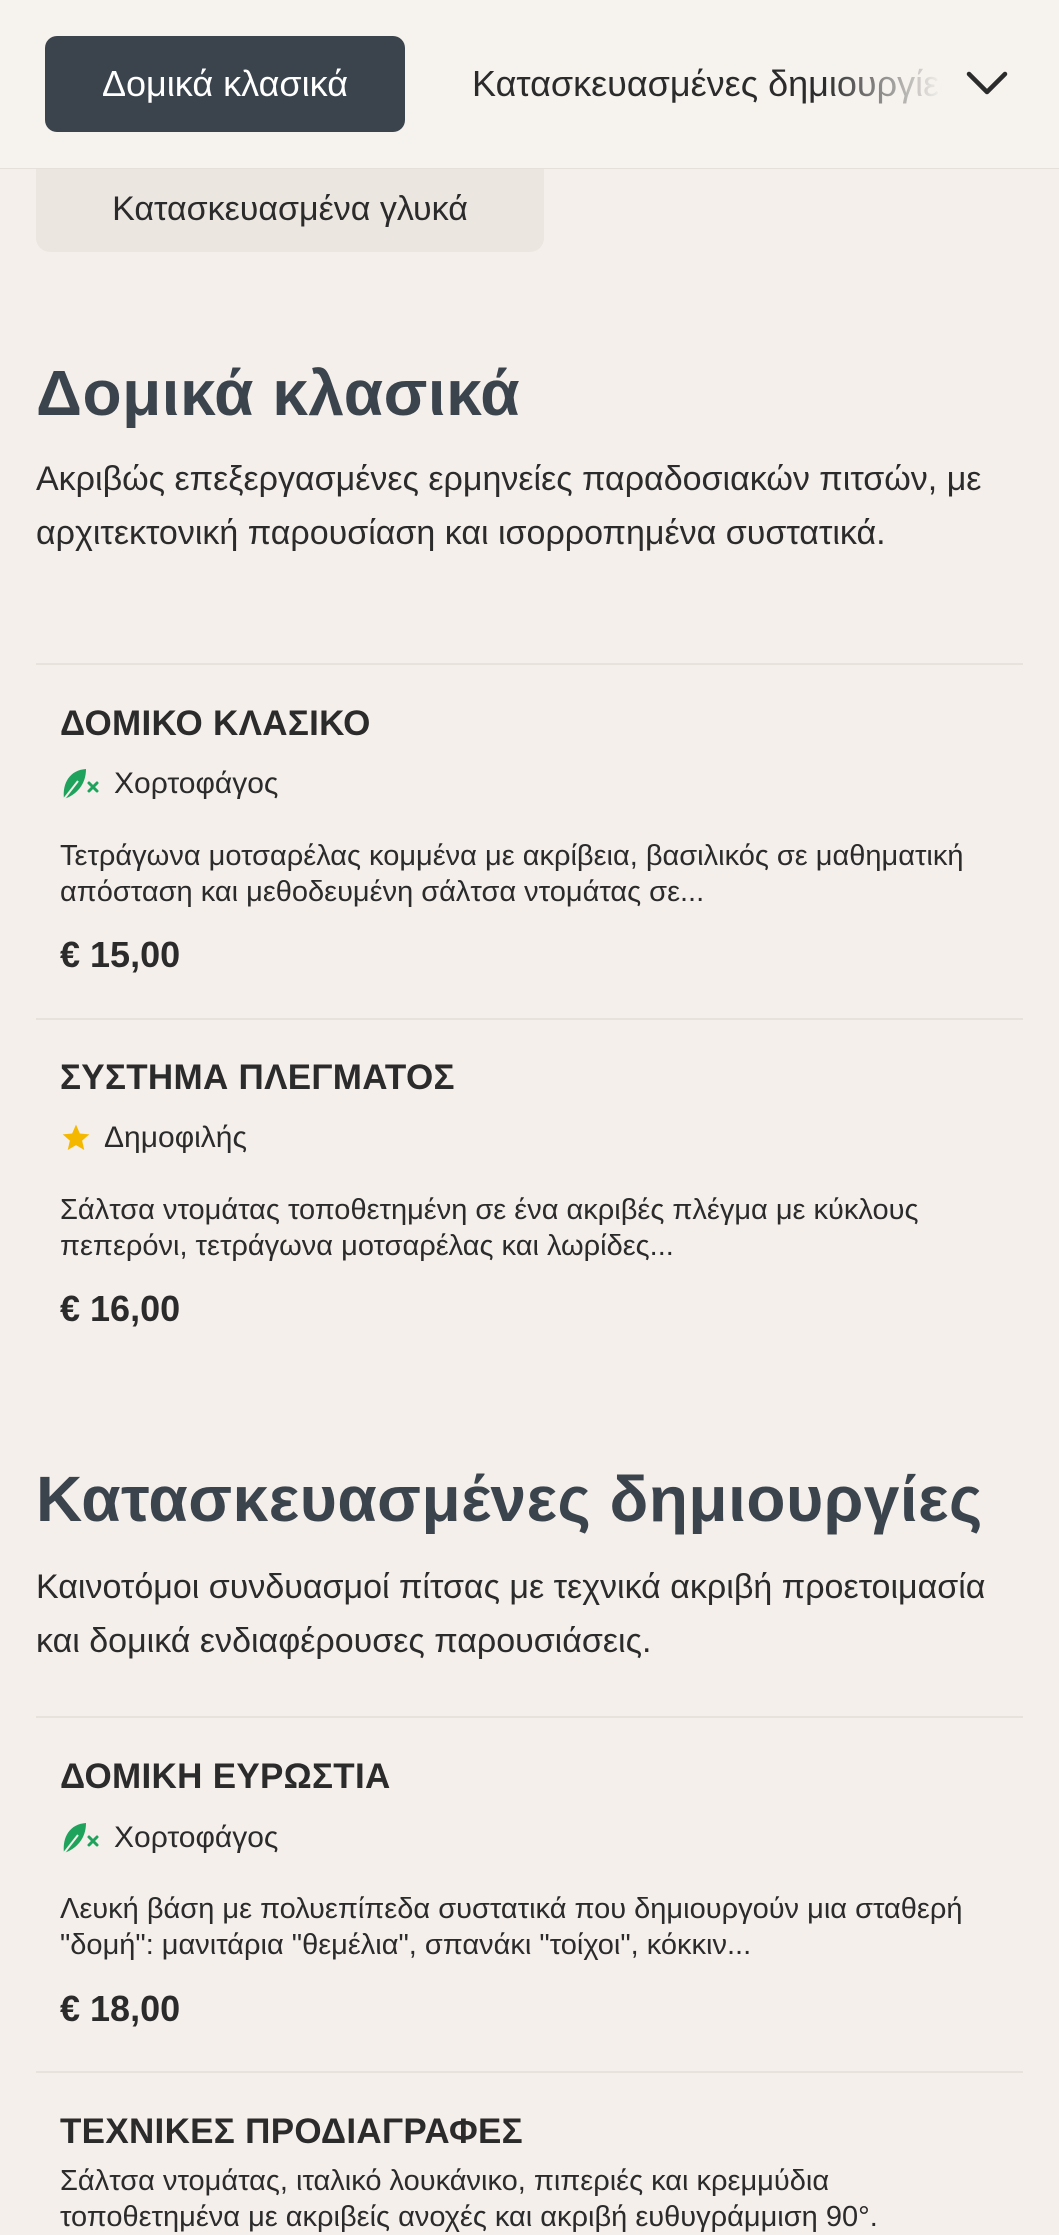  Describe the element at coordinates (278, 393) in the screenshot. I see `section-title: Δομικά κλασικά` at that location.